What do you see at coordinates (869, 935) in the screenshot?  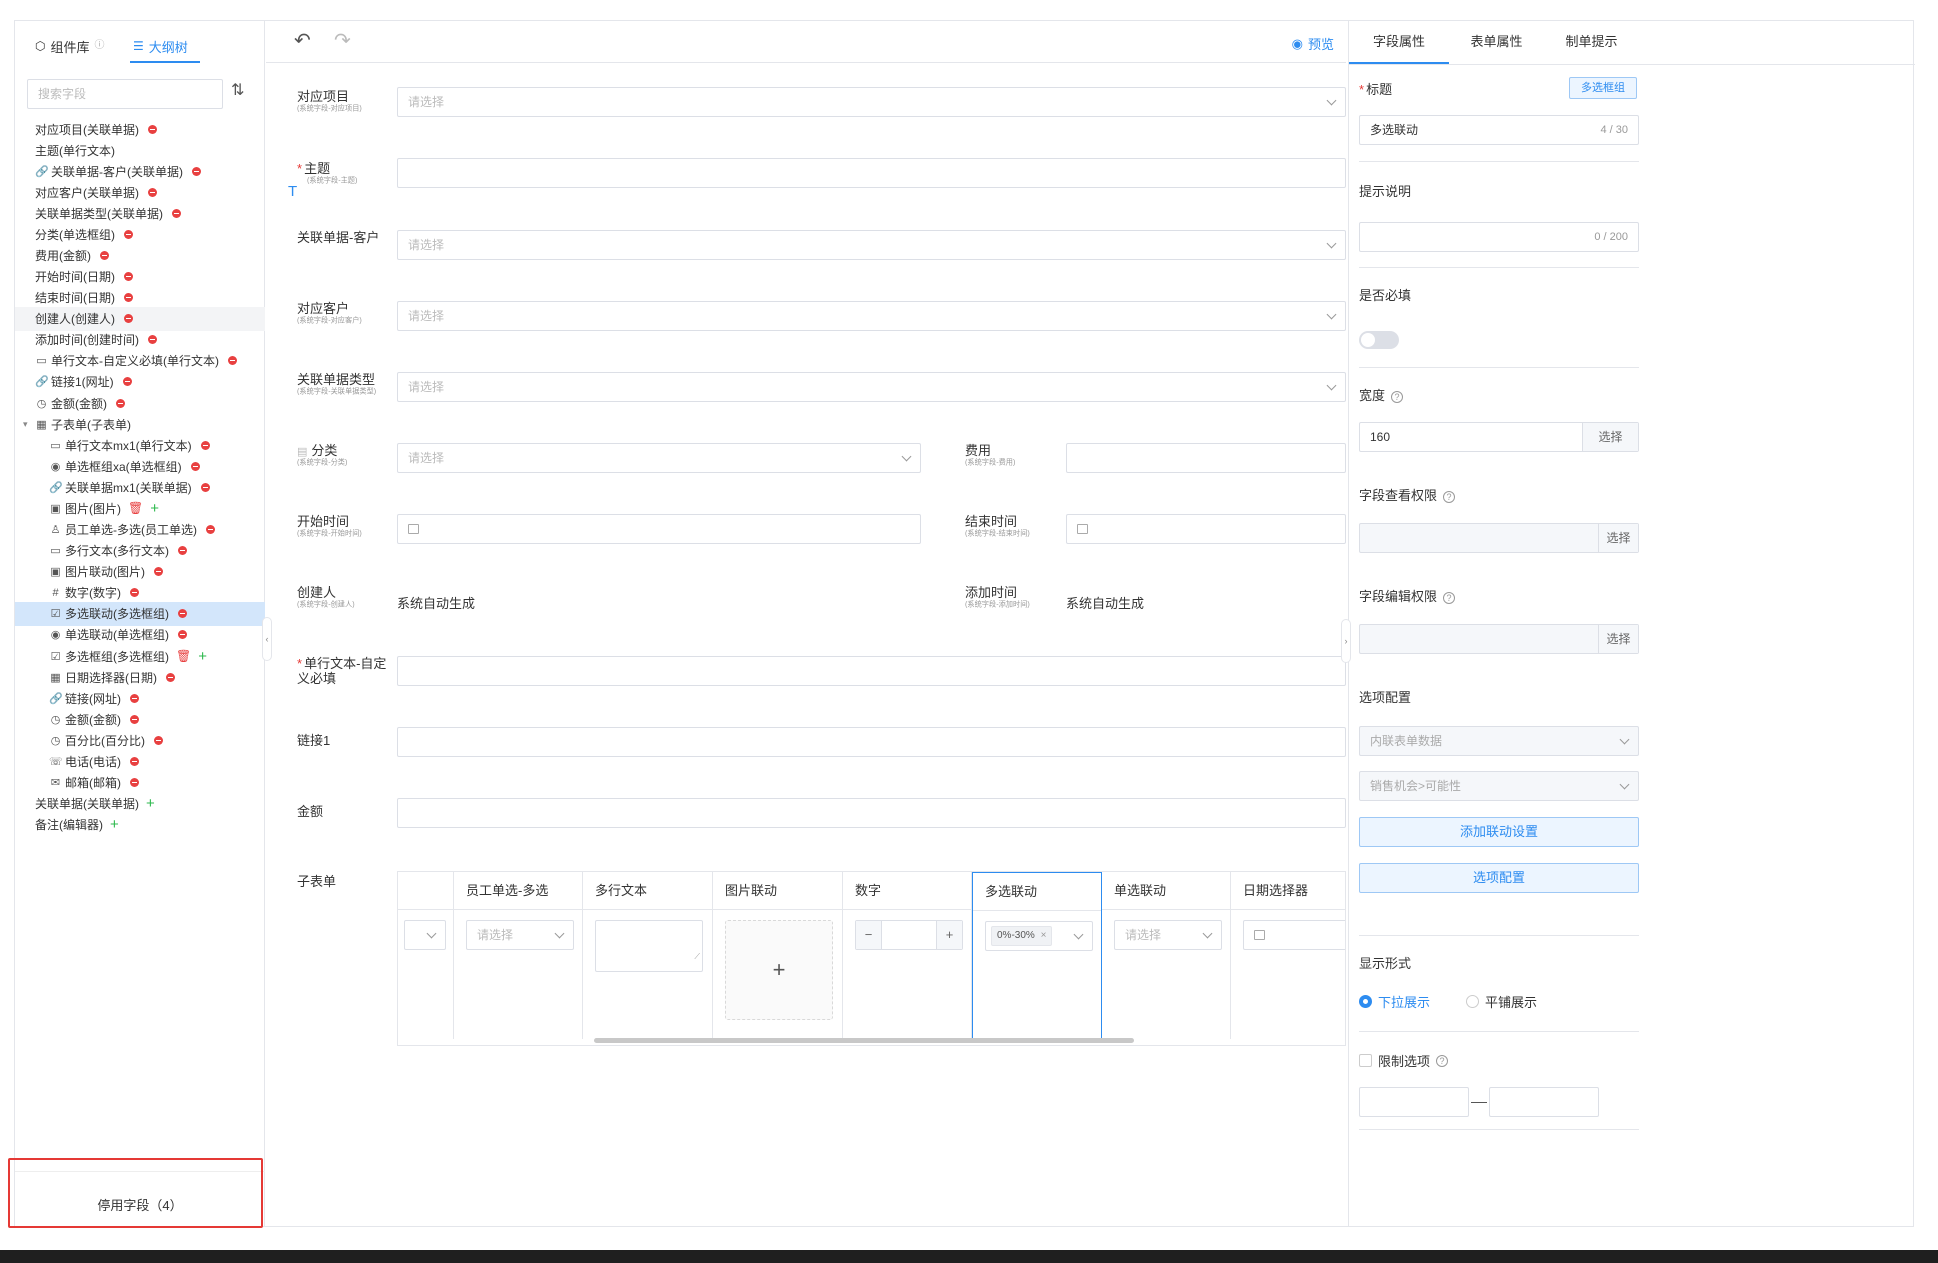 I see `decrement-button: −` at bounding box center [869, 935].